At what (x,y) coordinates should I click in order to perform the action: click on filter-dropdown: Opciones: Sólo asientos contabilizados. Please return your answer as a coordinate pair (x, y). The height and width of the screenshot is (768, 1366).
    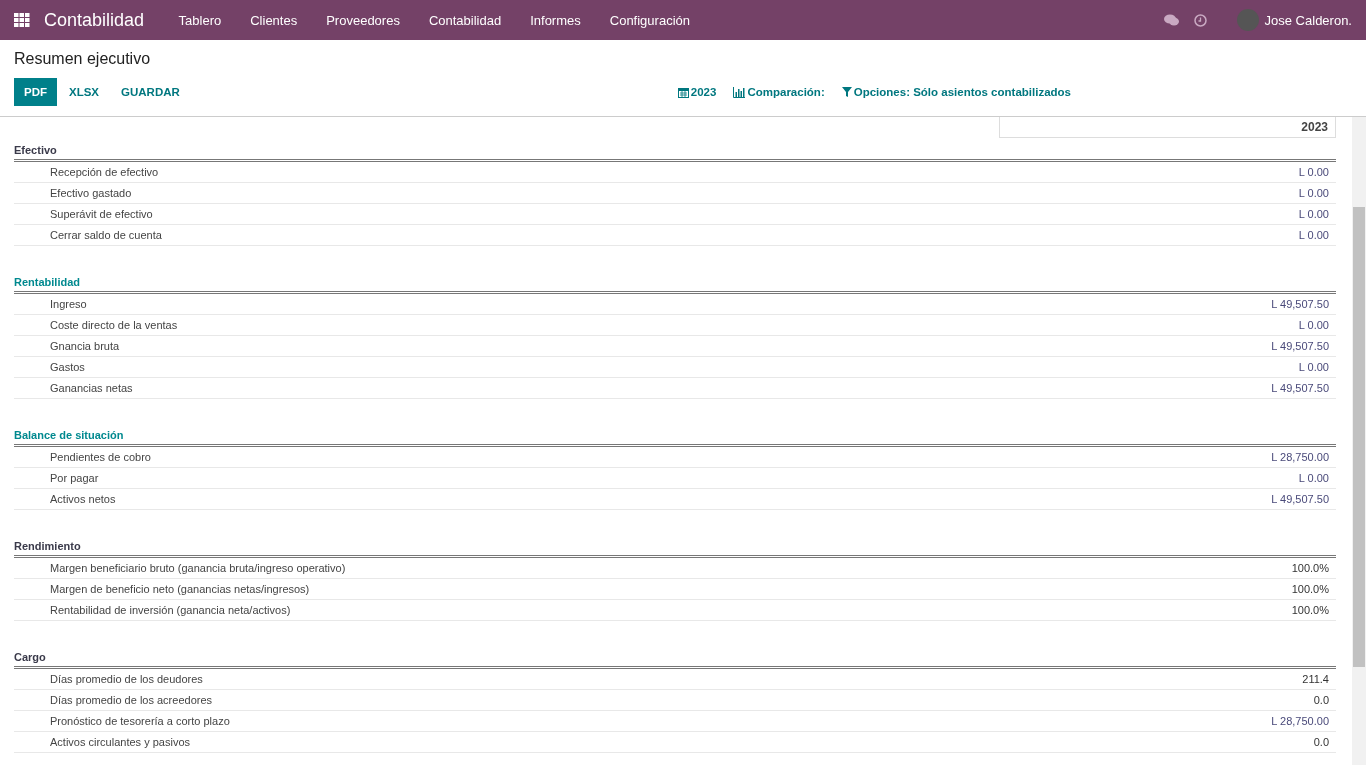
    Looking at the image, I should click on (956, 92).